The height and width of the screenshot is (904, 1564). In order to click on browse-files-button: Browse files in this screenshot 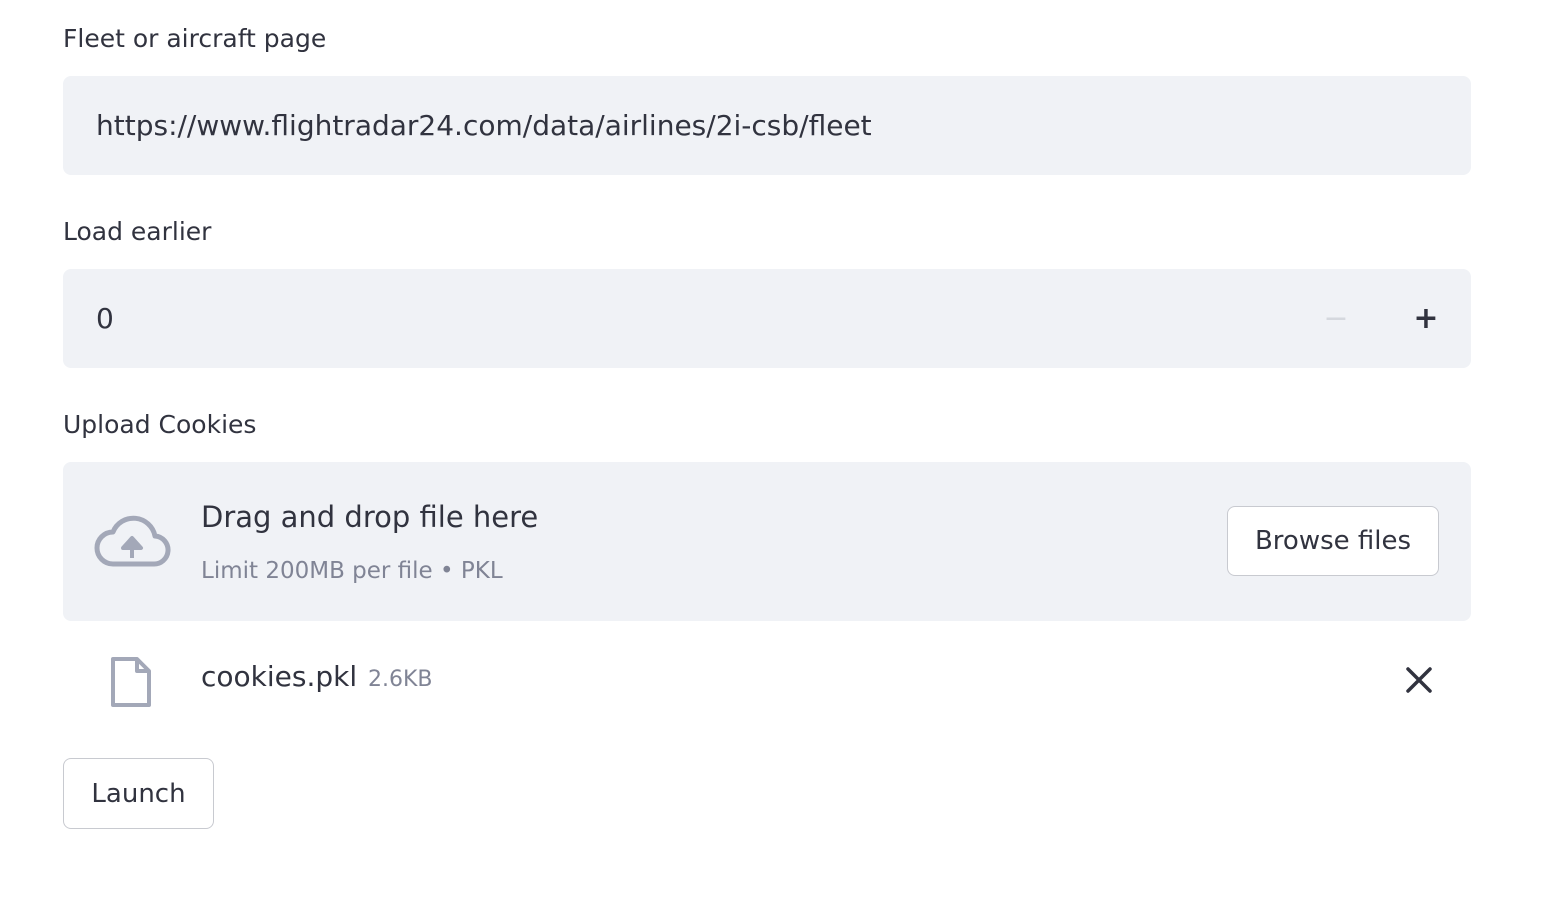, I will do `click(1333, 541)`.